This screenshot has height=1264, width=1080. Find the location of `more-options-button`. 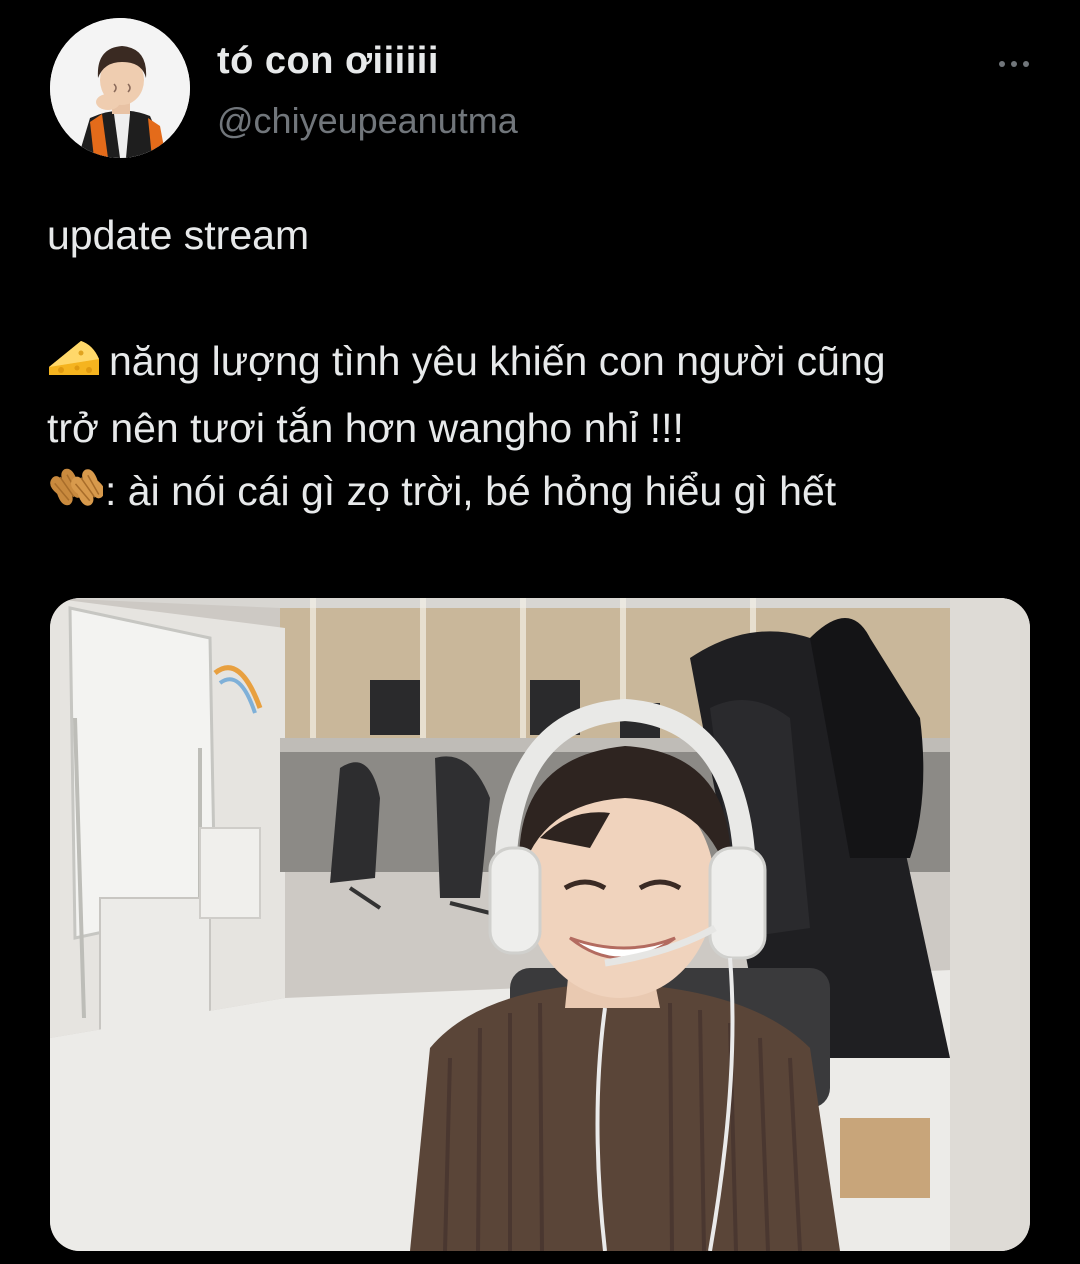

more-options-button is located at coordinates (1014, 64).